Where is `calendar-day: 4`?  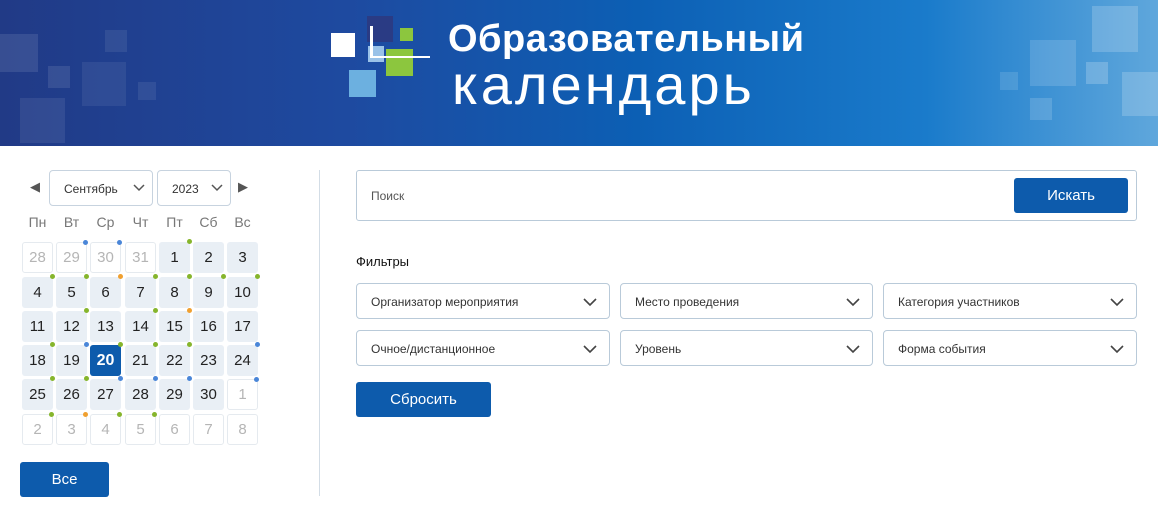
calendar-day: 4 is located at coordinates (38, 291).